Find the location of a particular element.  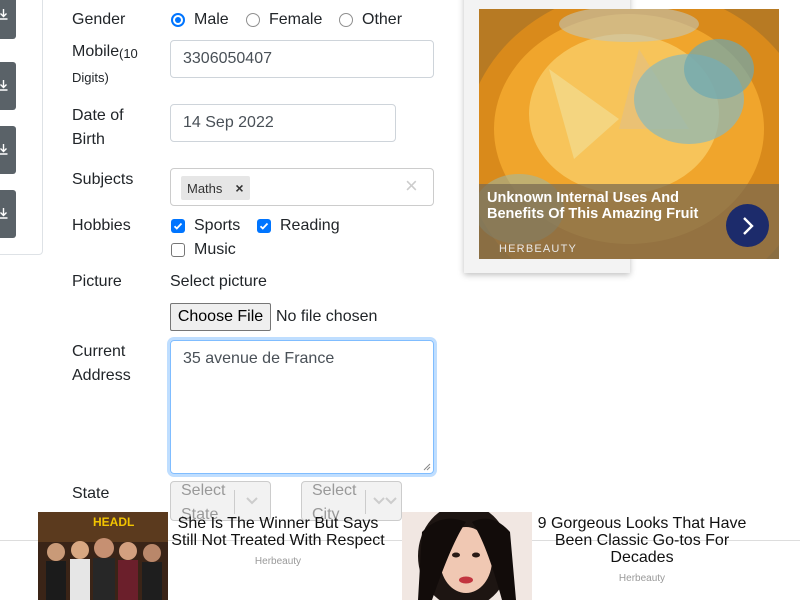

mobile-input: 3306050407 is located at coordinates (302, 59).